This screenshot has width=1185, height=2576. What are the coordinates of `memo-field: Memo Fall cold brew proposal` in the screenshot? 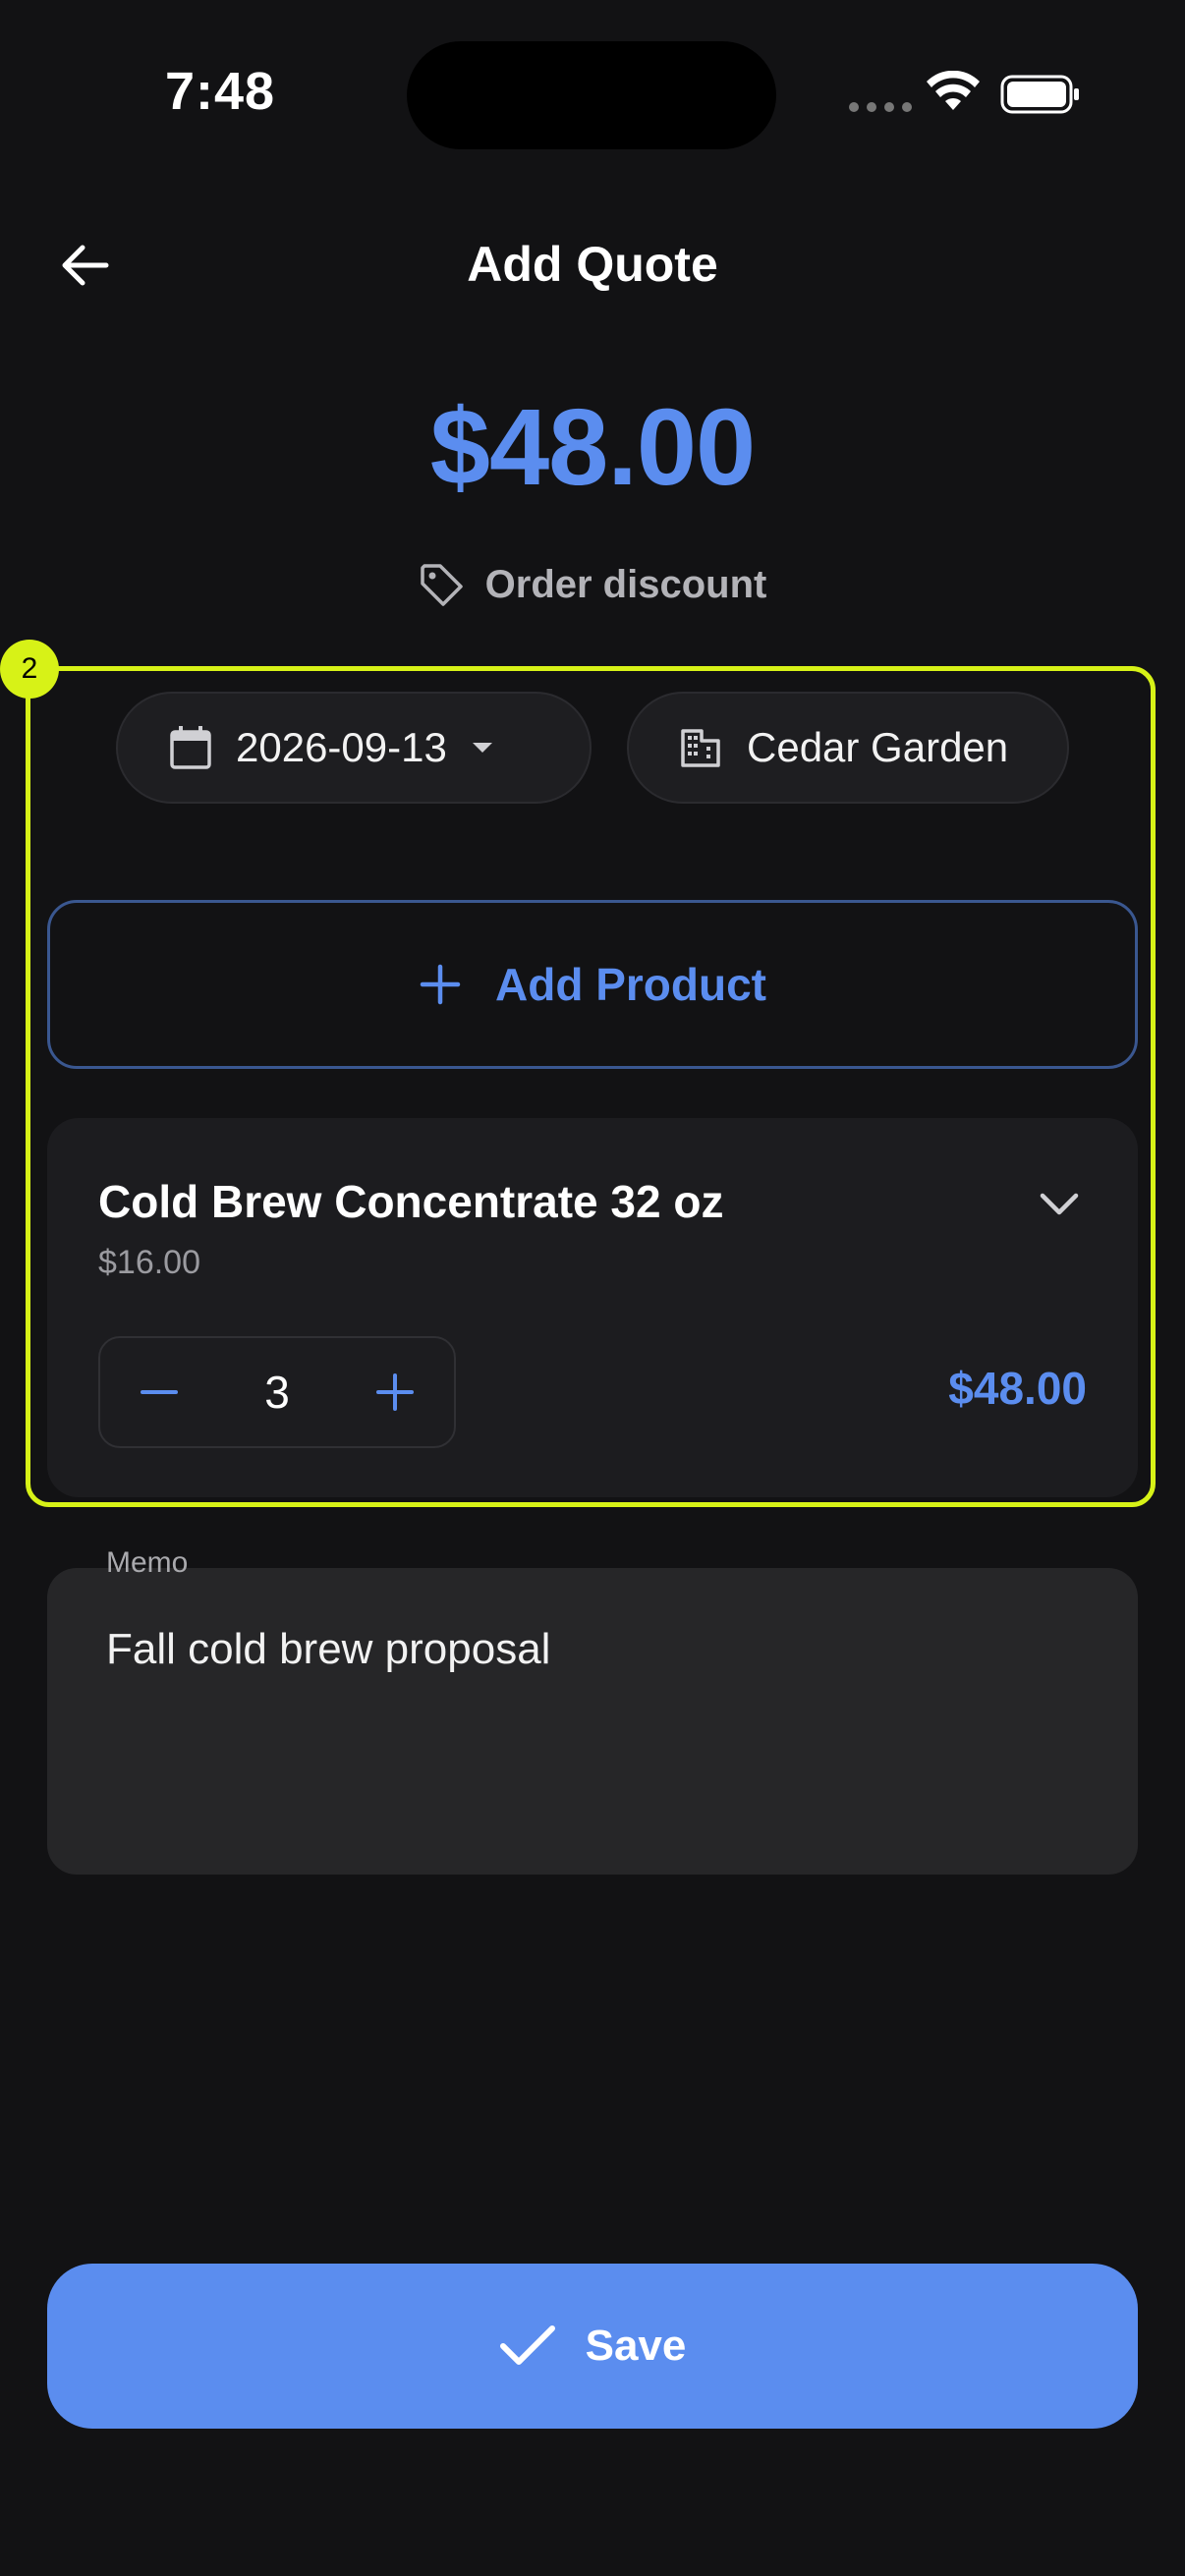 It's located at (592, 1710).